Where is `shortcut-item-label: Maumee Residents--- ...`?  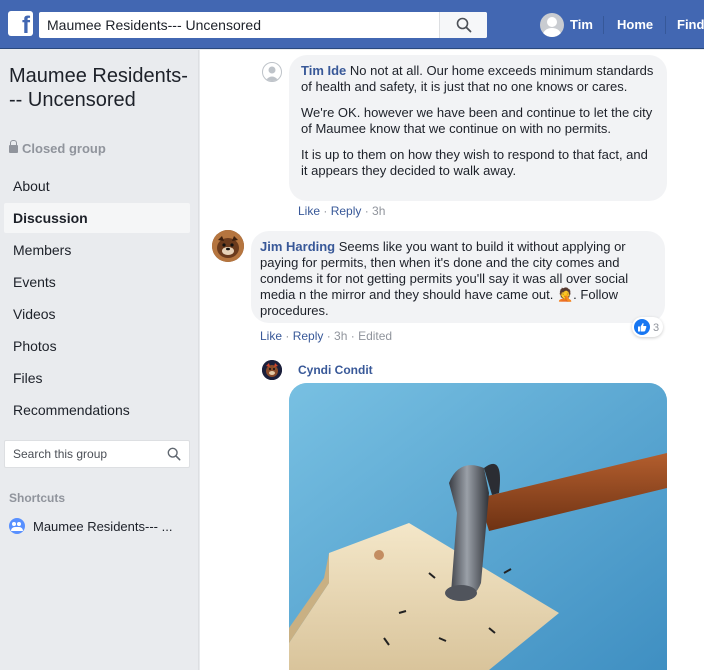
shortcut-item-label: Maumee Residents--- ... is located at coordinates (103, 526).